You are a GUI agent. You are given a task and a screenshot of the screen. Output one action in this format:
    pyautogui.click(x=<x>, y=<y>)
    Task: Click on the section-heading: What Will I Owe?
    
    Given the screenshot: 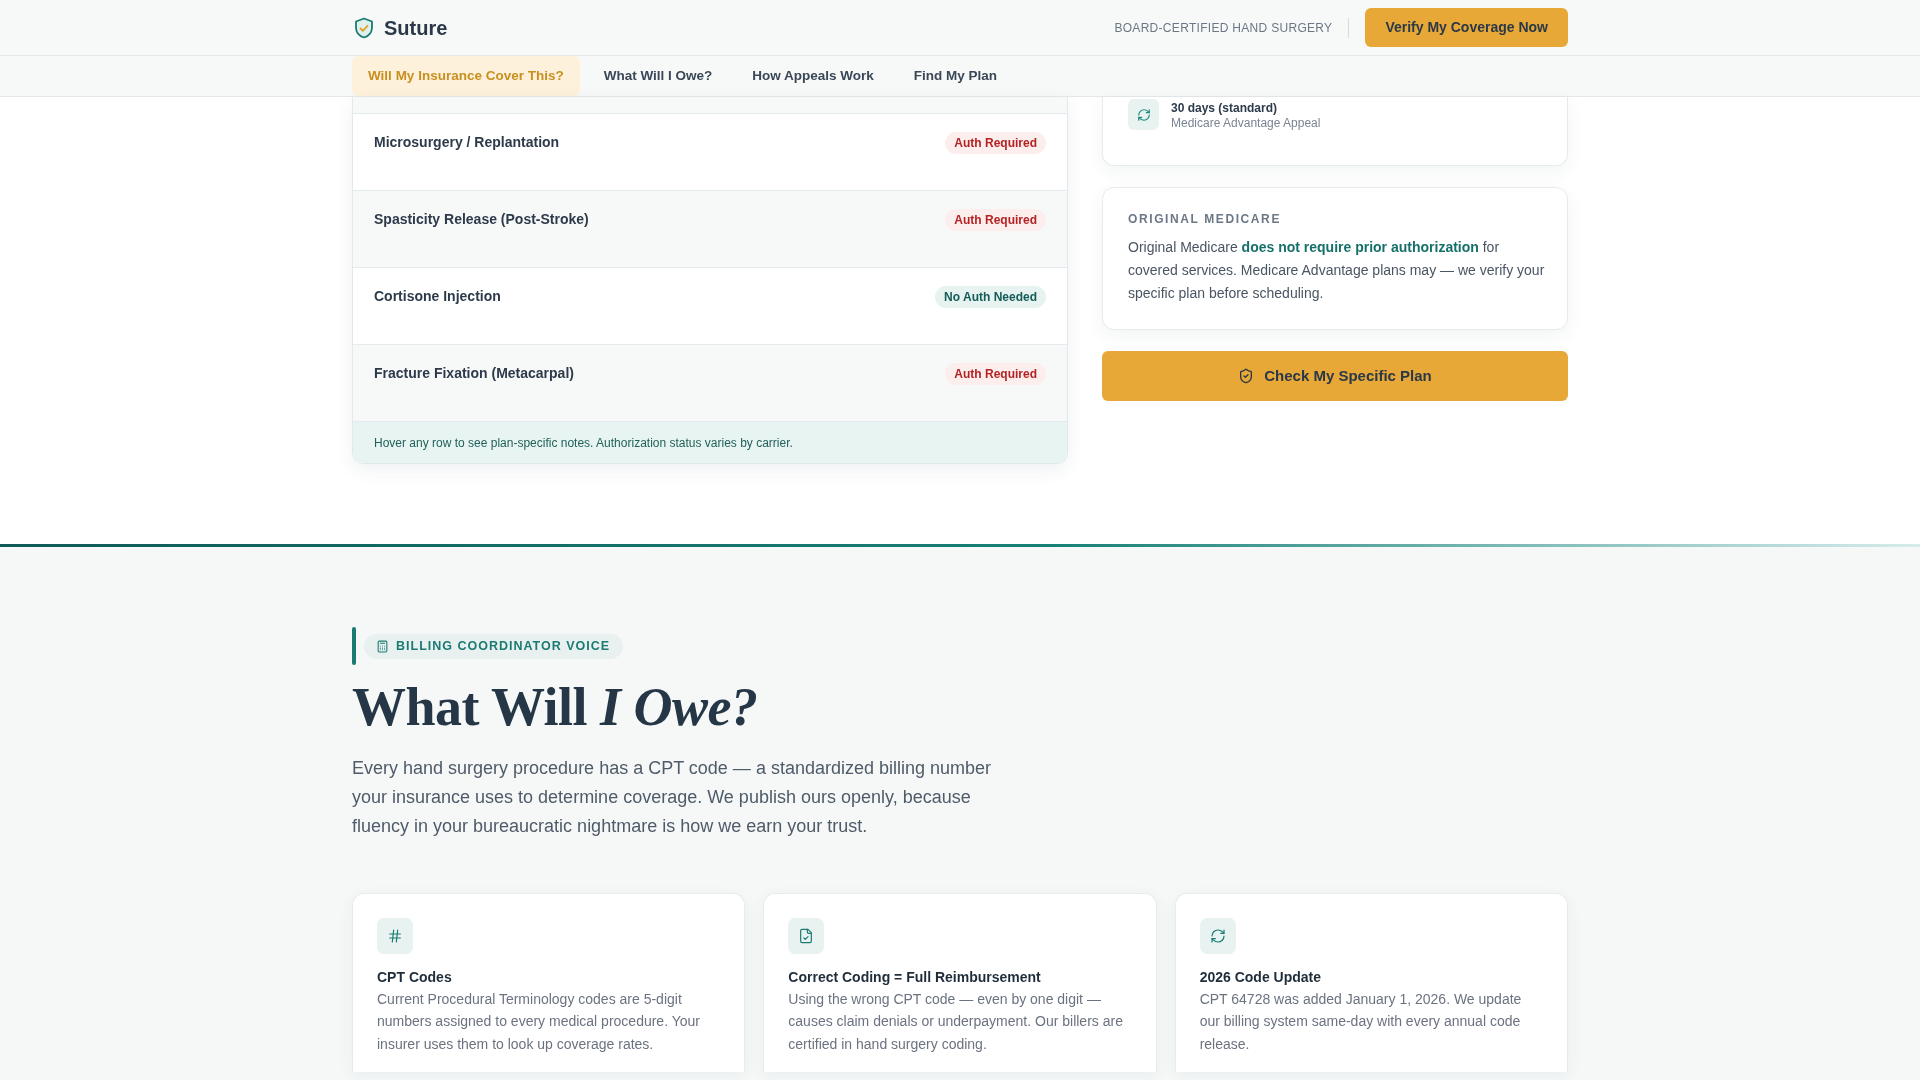 What is the action you would take?
    pyautogui.click(x=555, y=707)
    